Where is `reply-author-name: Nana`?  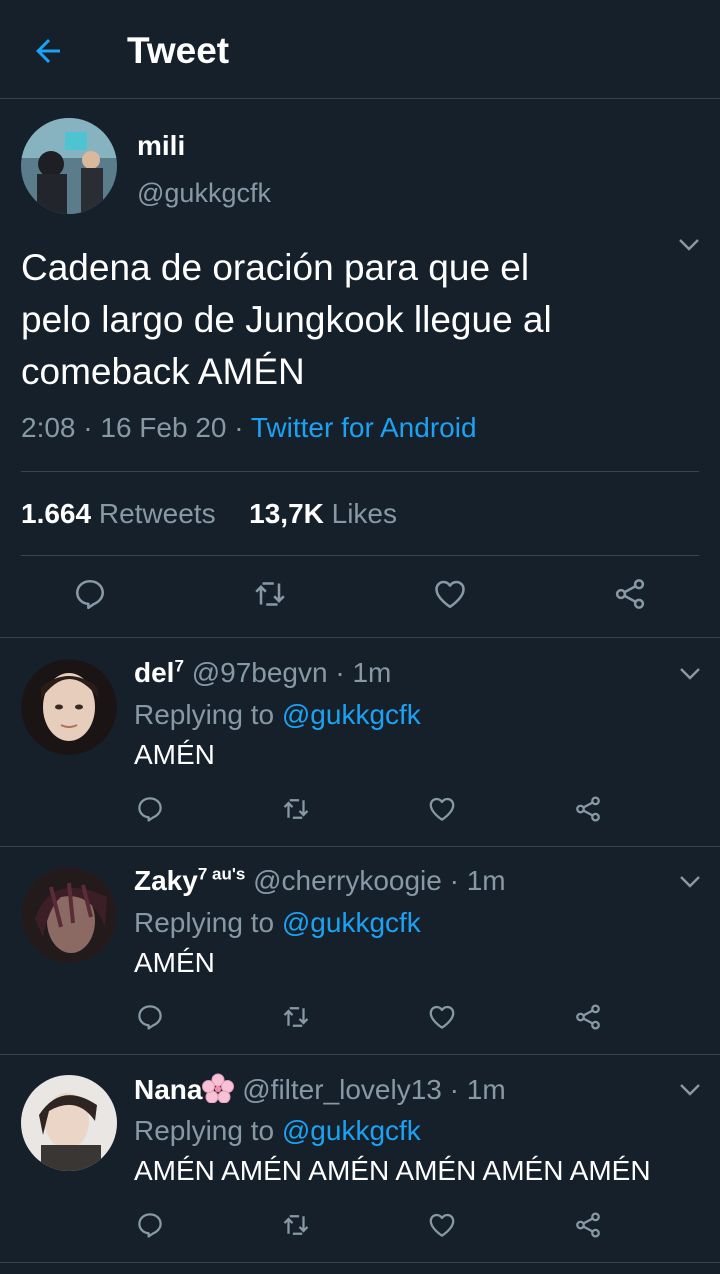
reply-author-name: Nana is located at coordinates (184, 1089).